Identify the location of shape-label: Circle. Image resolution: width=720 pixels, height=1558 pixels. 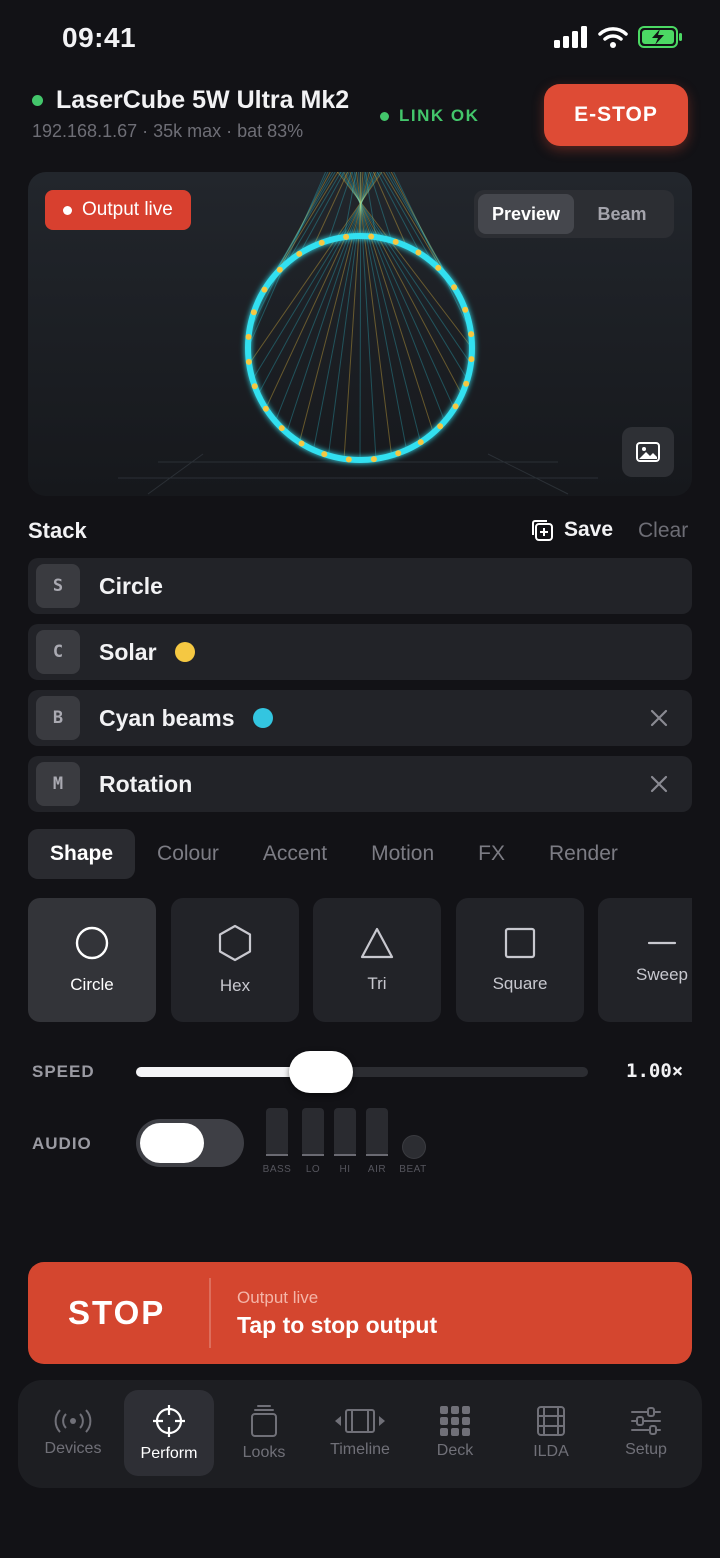
(92, 984).